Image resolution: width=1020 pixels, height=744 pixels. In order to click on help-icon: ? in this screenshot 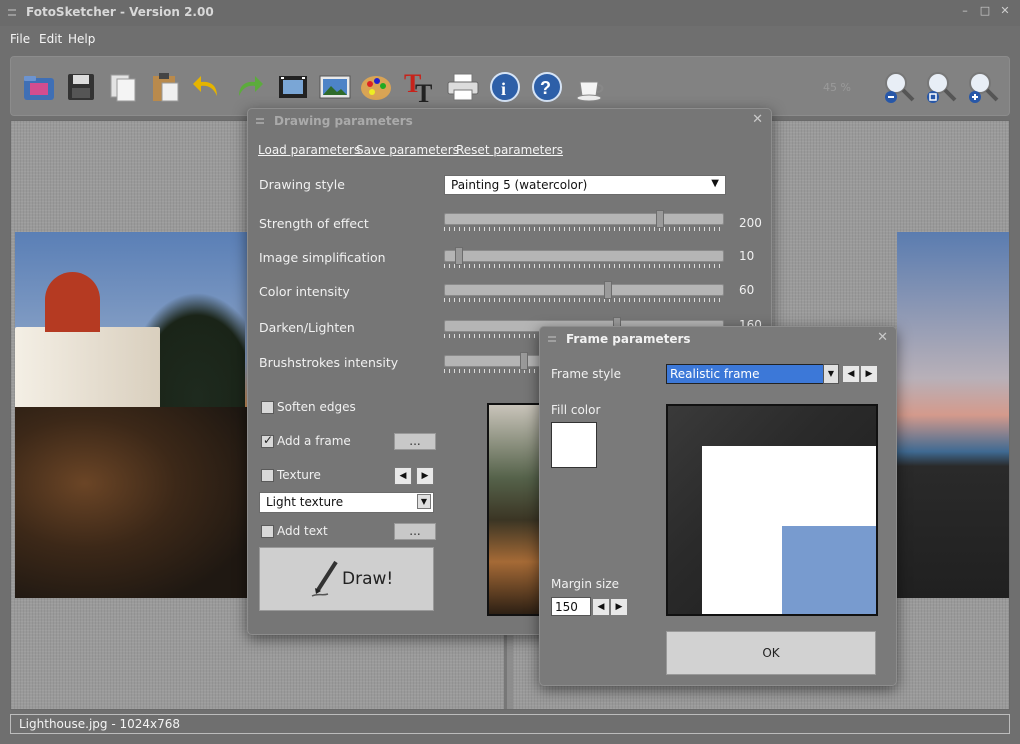, I will do `click(547, 87)`.